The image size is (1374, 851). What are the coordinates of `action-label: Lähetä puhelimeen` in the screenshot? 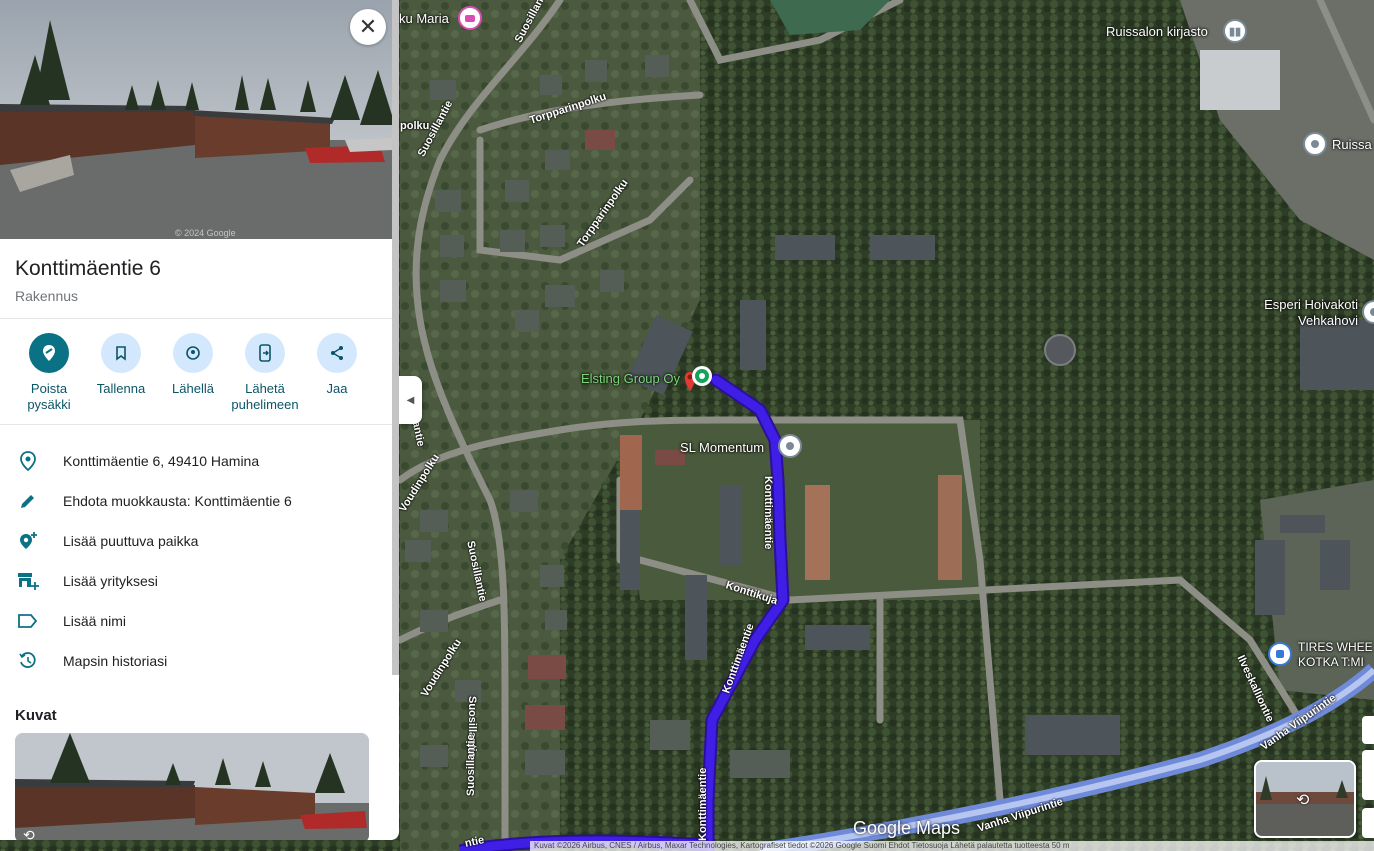 It's located at (265, 397).